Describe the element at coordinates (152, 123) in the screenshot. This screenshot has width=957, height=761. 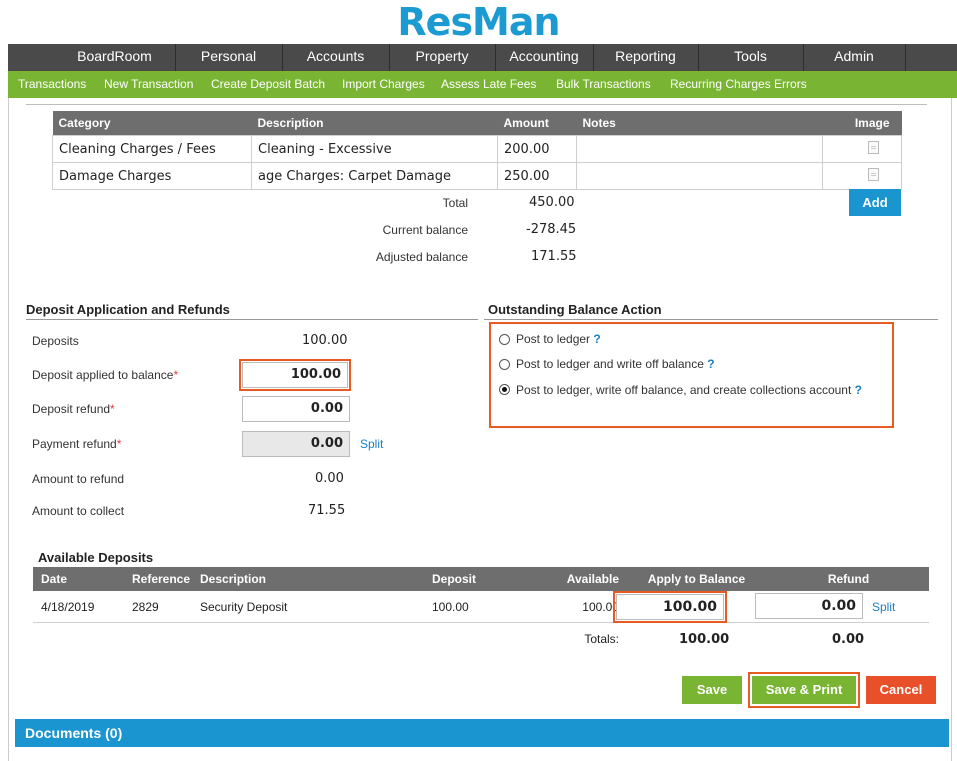
I see `col-category: Category` at that location.